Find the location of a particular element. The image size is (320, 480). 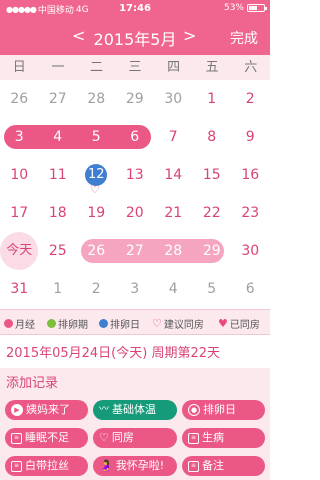

weekday-sun: 日 is located at coordinates (19, 67).